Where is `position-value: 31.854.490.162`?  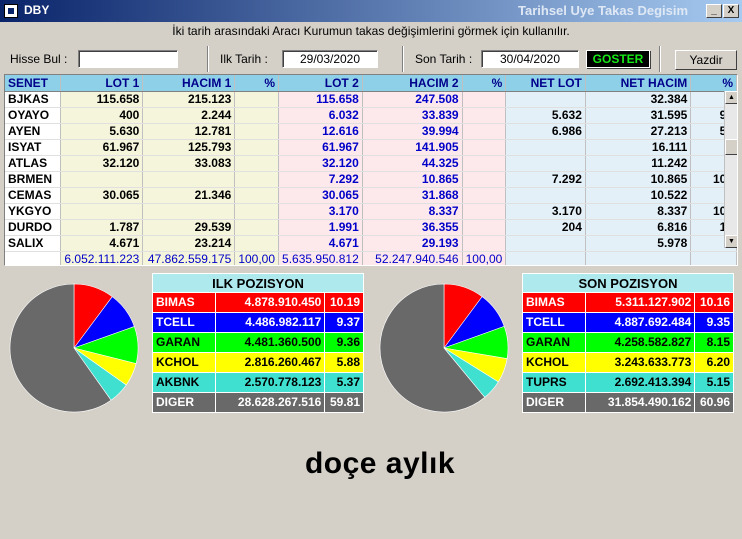
position-value: 31.854.490.162 is located at coordinates (641, 402).